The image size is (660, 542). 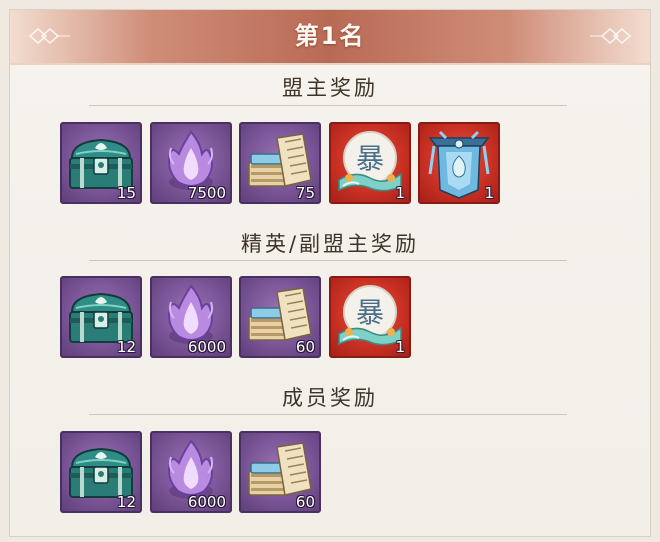 What do you see at coordinates (330, 398) in the screenshot?
I see `section-title: 成员奖励` at bounding box center [330, 398].